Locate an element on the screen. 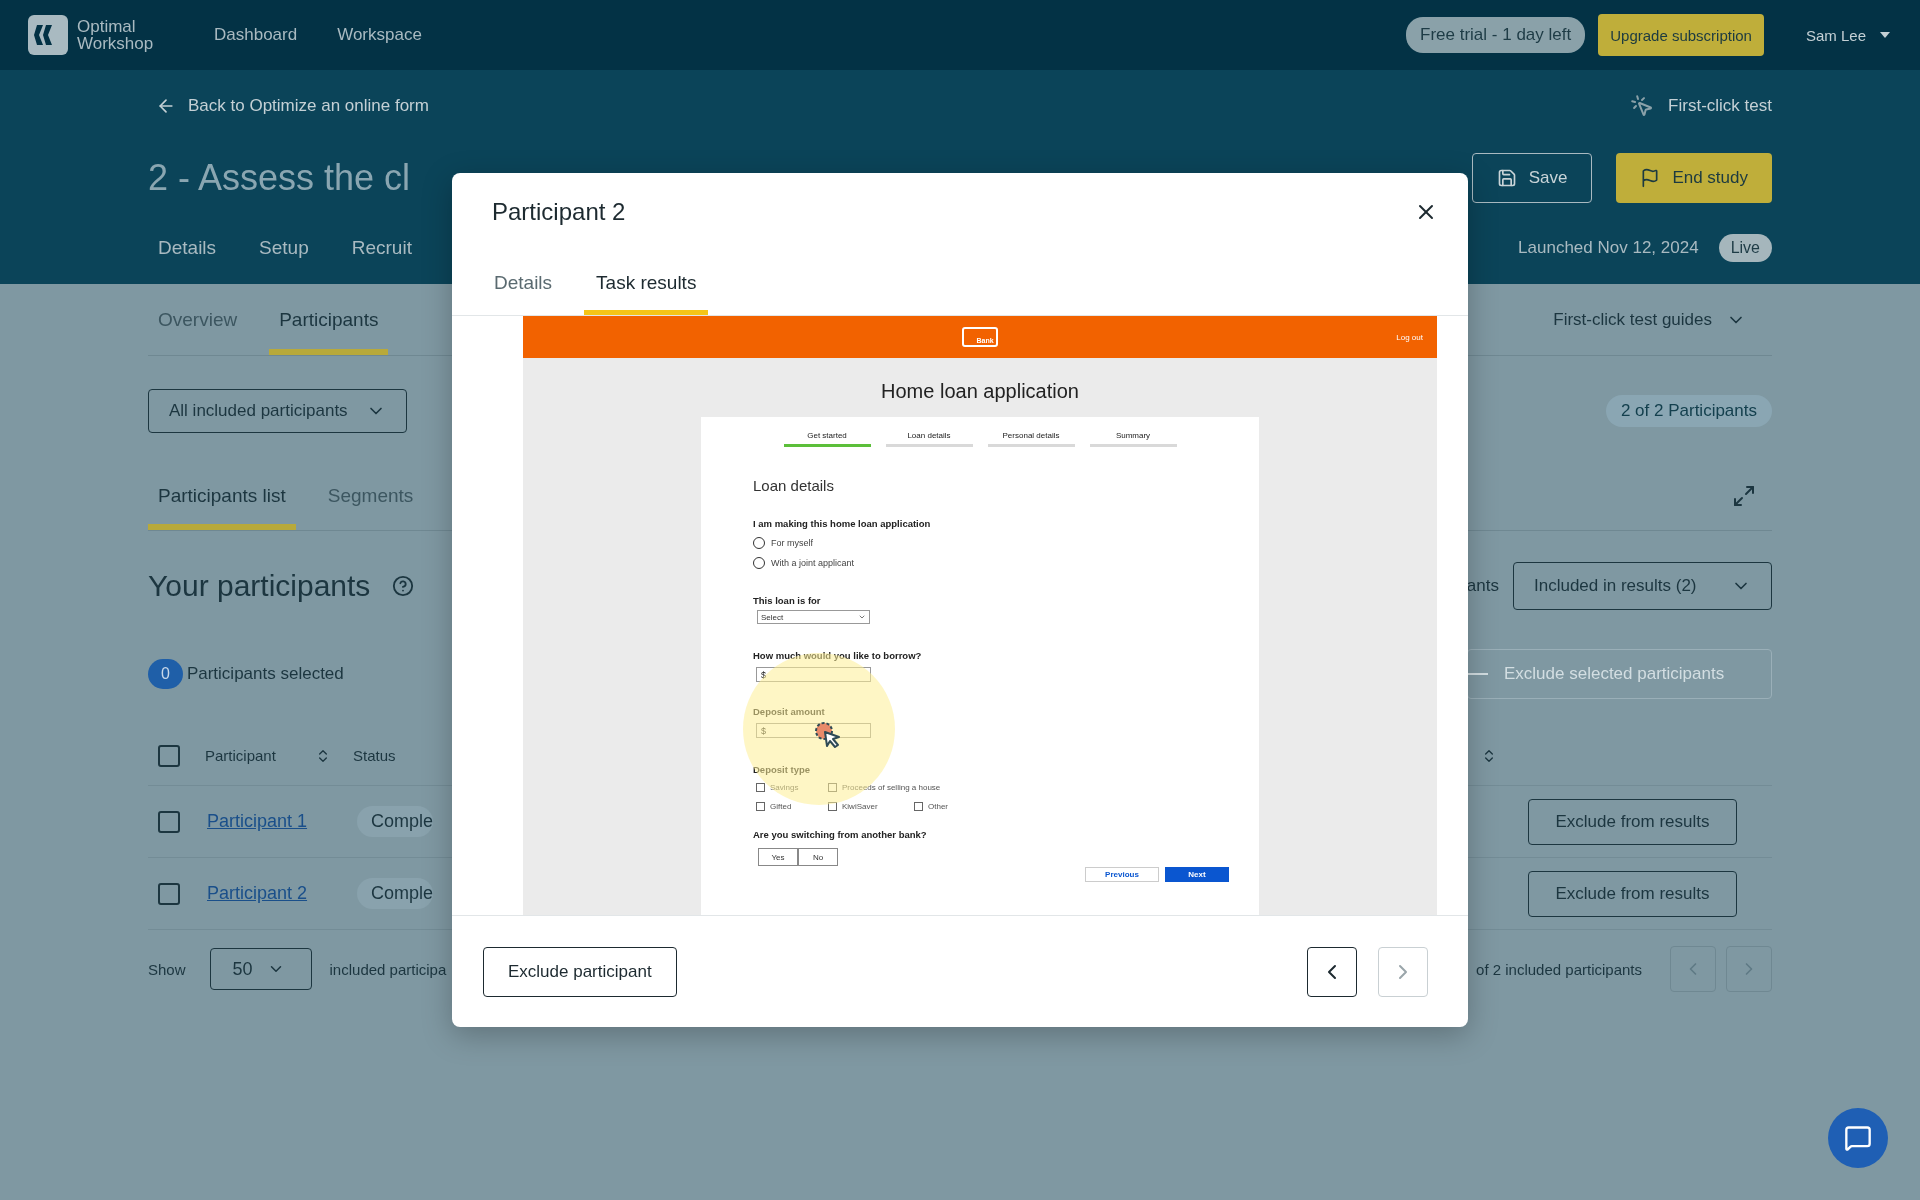  expand-icon is located at coordinates (1744, 496).